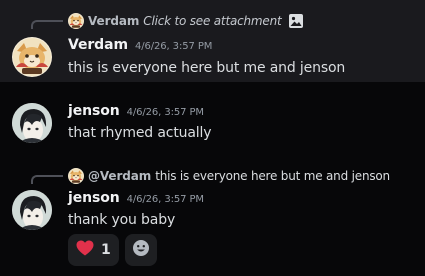 The height and width of the screenshot is (276, 425). Describe the element at coordinates (212, 21) in the screenshot. I see `reply-text: Click to see attachment` at that location.